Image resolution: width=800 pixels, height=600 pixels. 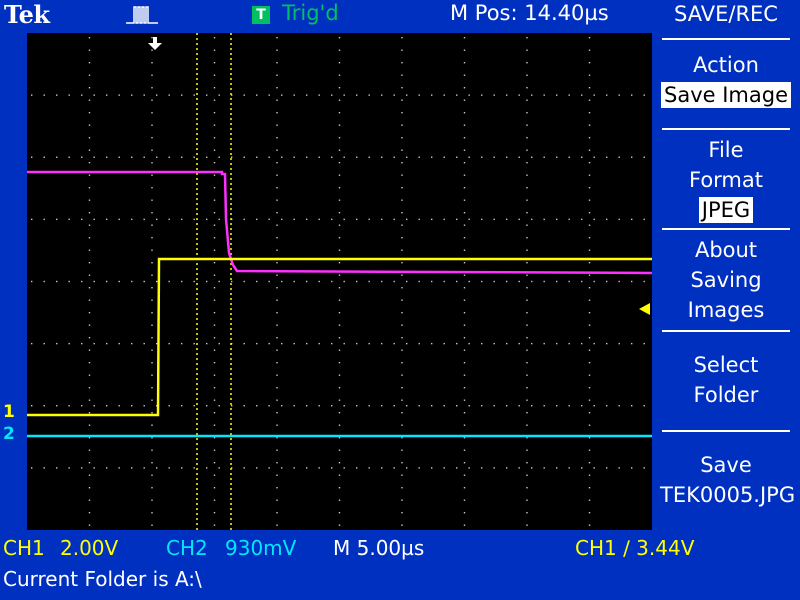 What do you see at coordinates (726, 310) in the screenshot?
I see `menu-about-label-3: Images` at bounding box center [726, 310].